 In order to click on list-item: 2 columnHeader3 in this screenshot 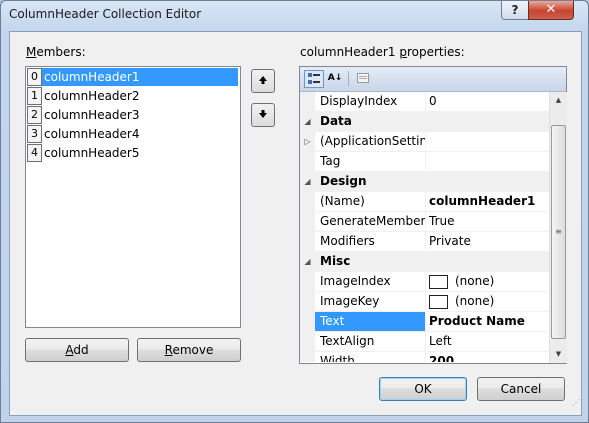, I will do `click(133, 115)`.